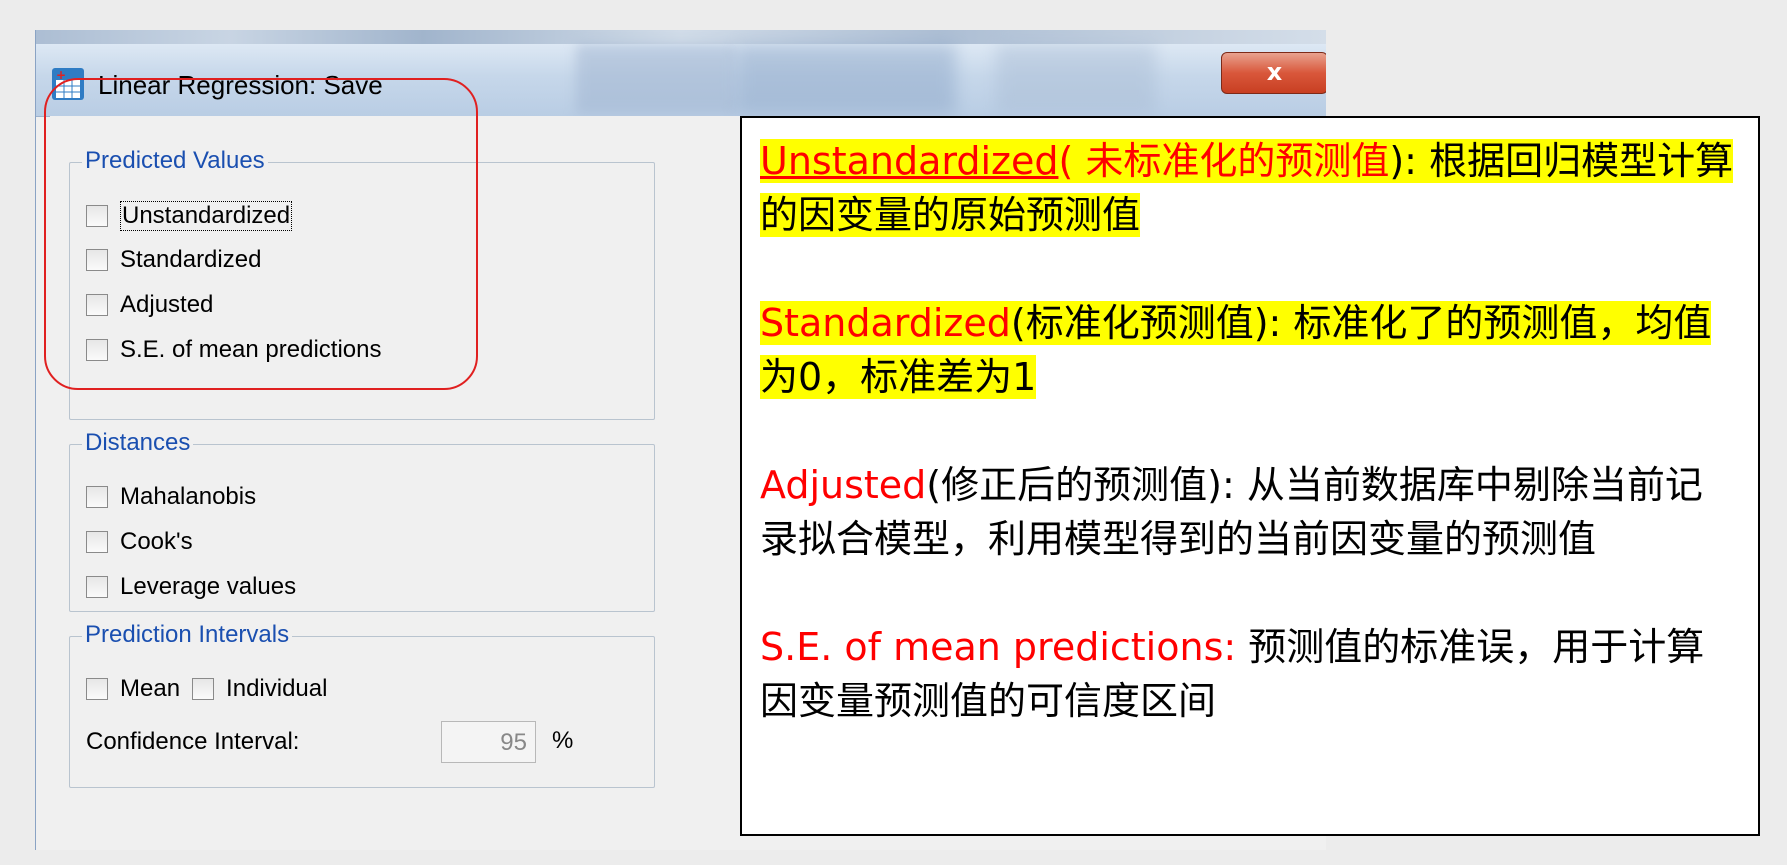 The width and height of the screenshot is (1787, 865). I want to click on confidence-interval-label: Confidence Interval:, so click(193, 741).